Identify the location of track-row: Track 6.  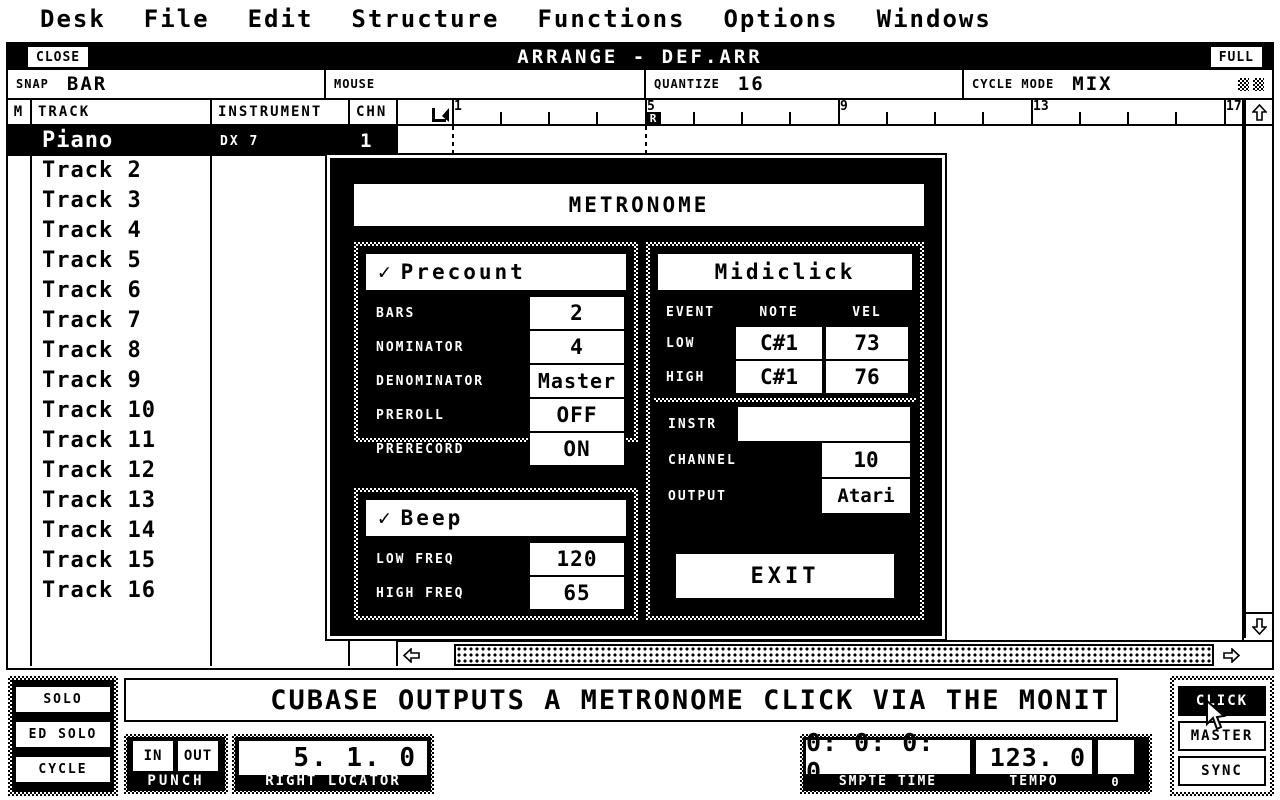
(121, 291).